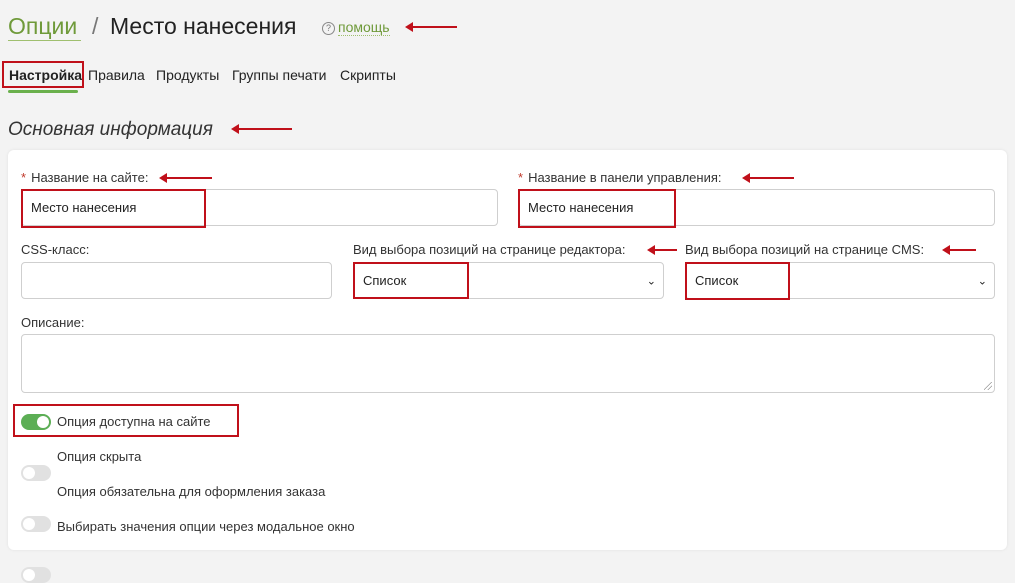 This screenshot has width=1015, height=583. What do you see at coordinates (53, 322) in the screenshot?
I see `description-label: Описание:` at bounding box center [53, 322].